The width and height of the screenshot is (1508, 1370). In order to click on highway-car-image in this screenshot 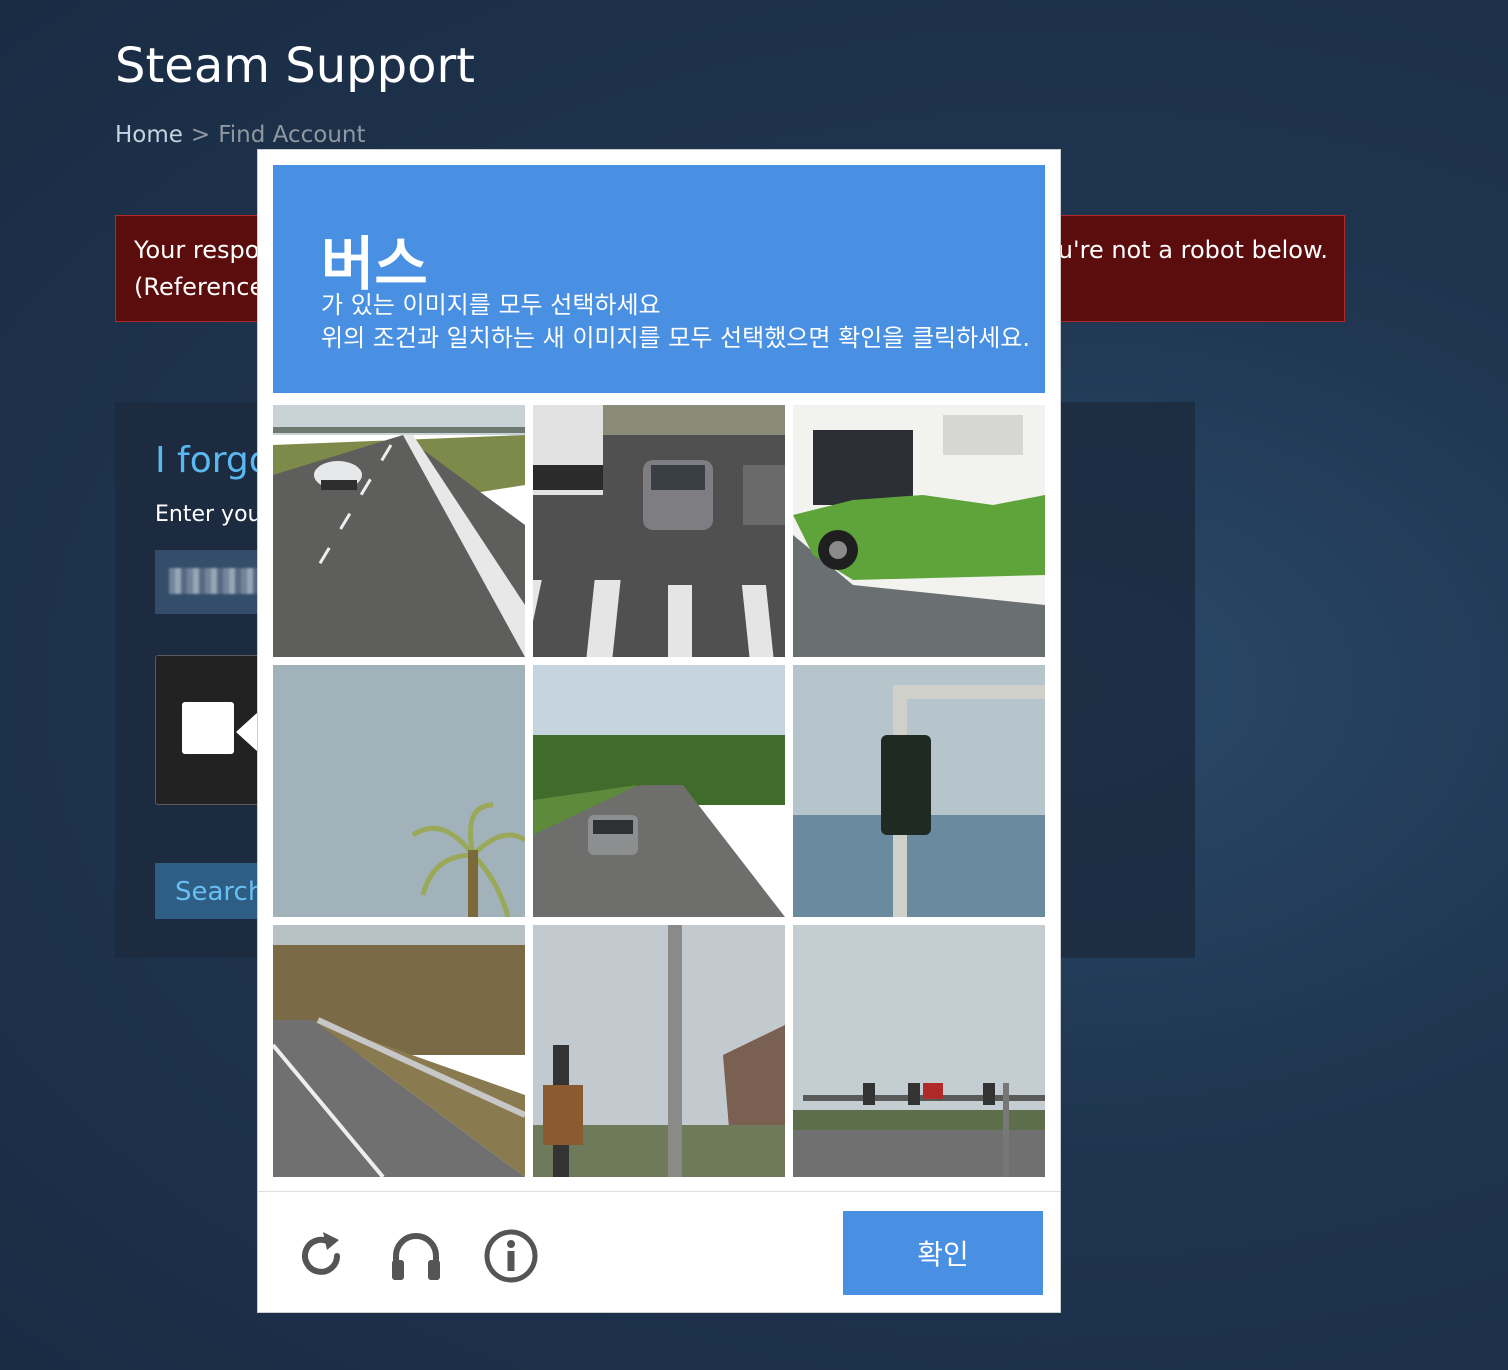, I will do `click(399, 531)`.